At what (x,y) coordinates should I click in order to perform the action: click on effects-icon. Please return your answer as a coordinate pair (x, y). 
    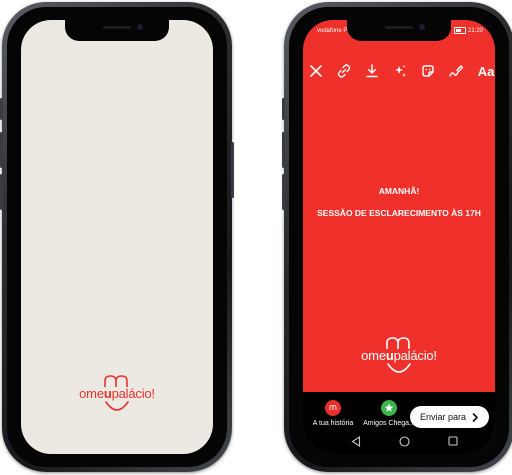
    Looking at the image, I should click on (400, 71).